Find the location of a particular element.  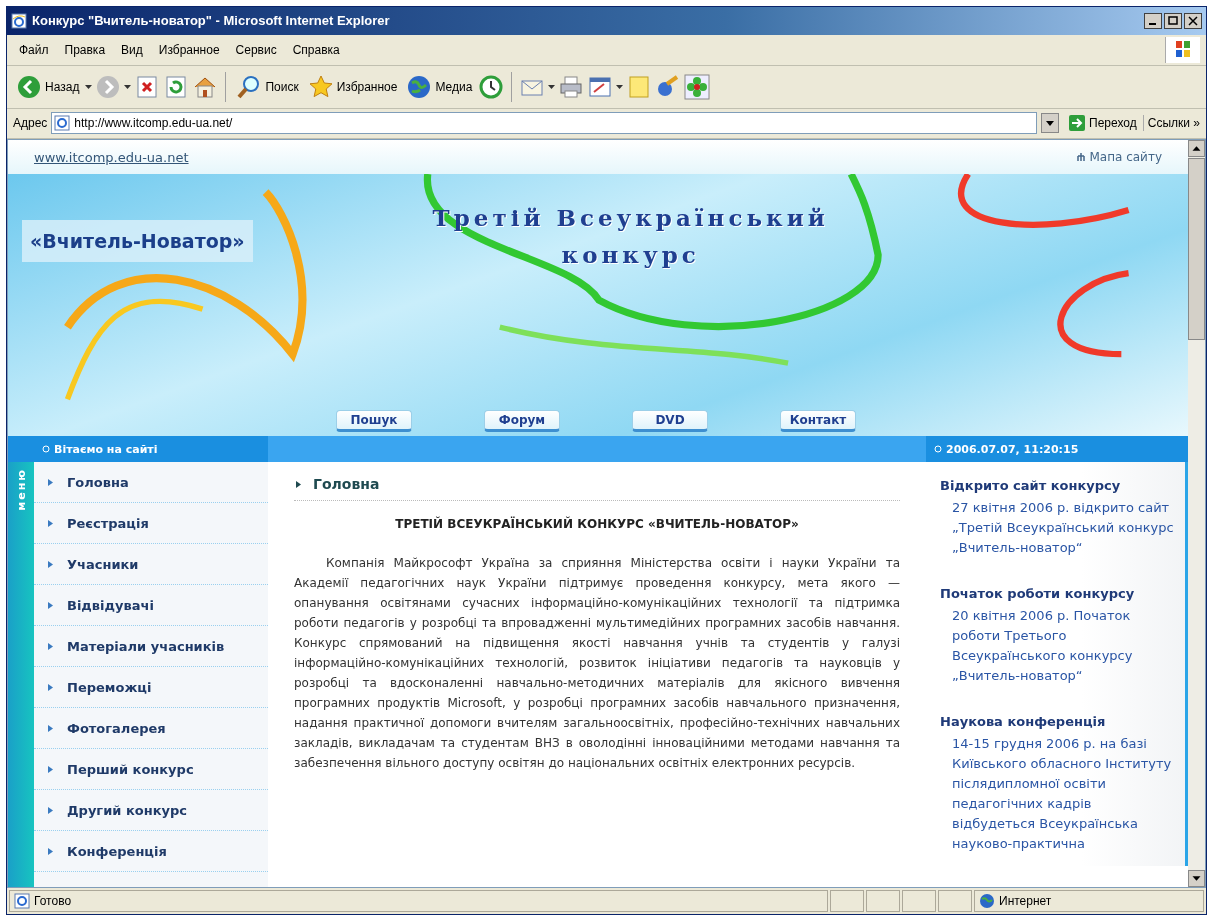

news-text: 14-15 грудня 2006 р. на базі Київського обласного Інституту післядипломної освіти педагогічних кадрів відбудеться Всеукраїнська науково-практична is located at coordinates (1062, 794).